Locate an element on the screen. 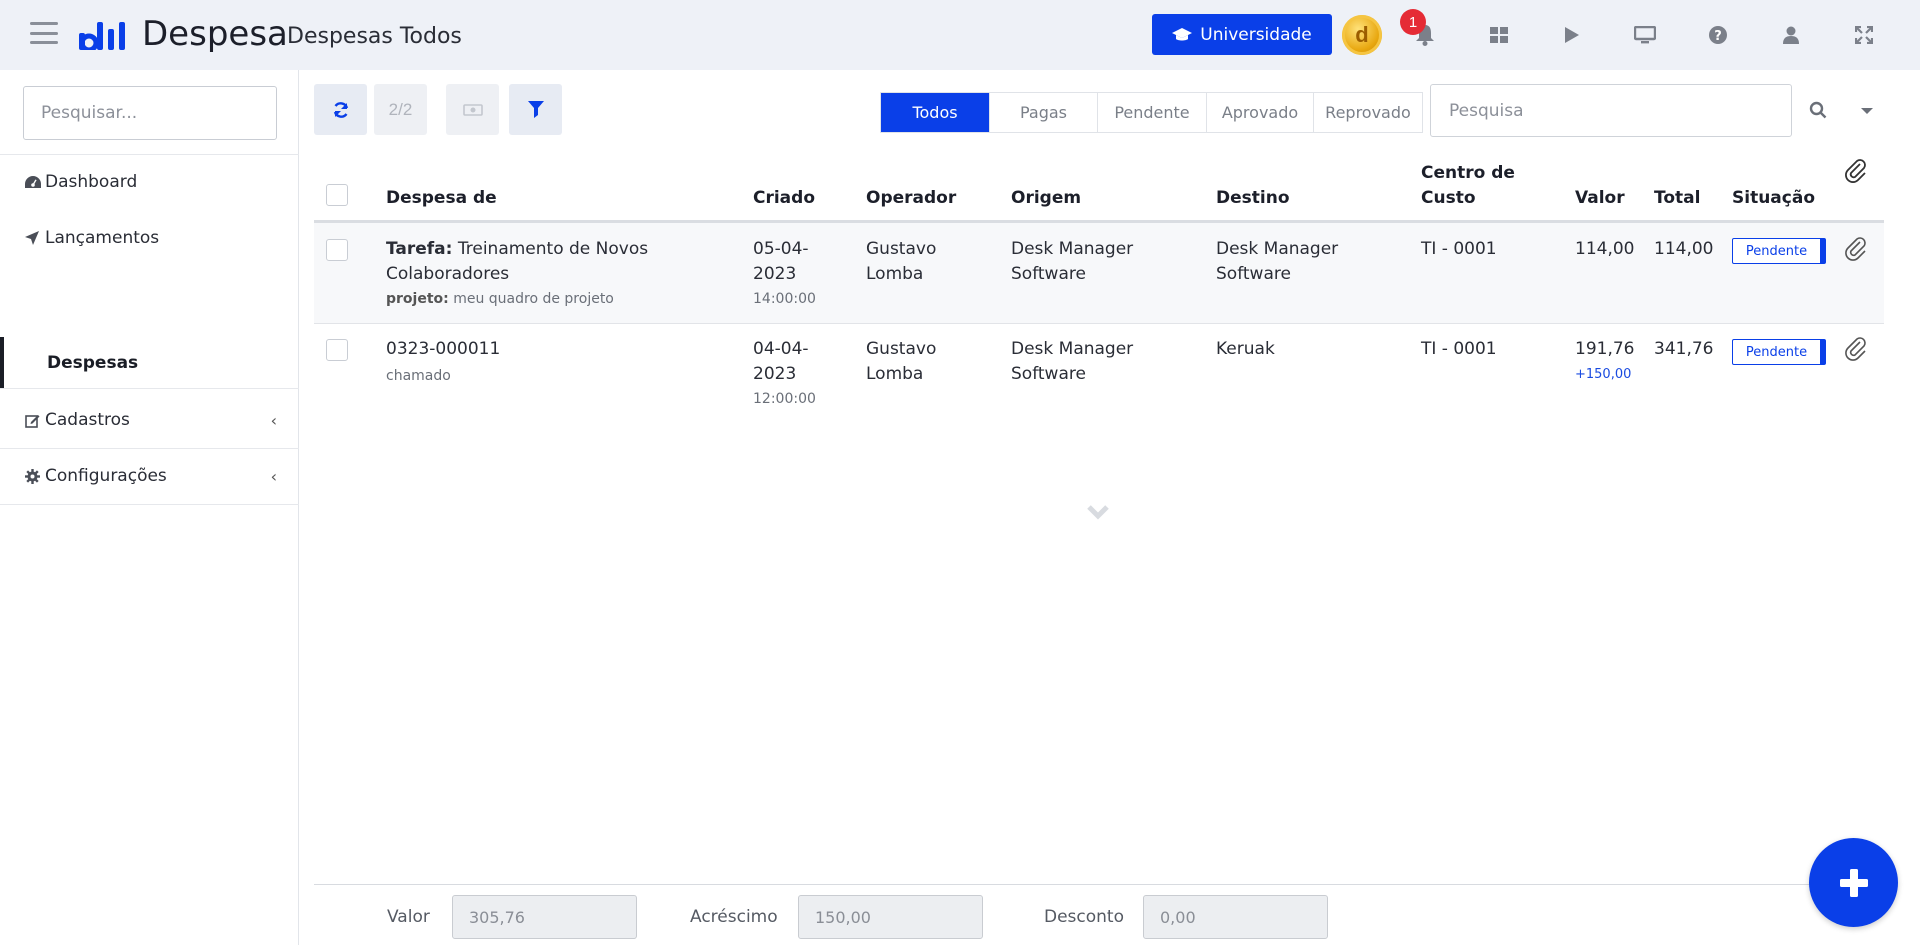 This screenshot has height=945, width=1920. row-operador-line2: Lomba is located at coordinates (895, 274).